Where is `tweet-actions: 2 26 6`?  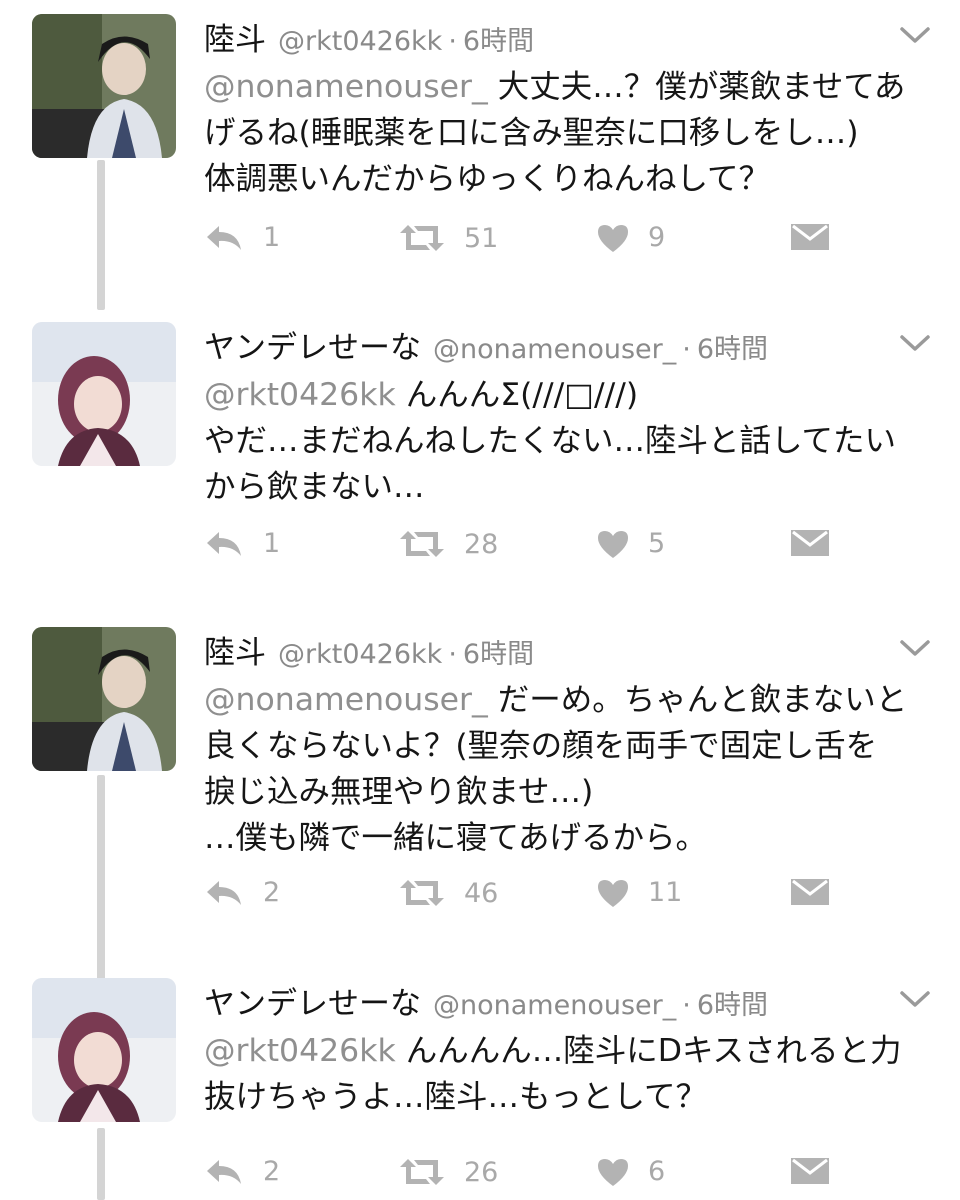
tweet-actions: 2 26 6 is located at coordinates (480, 1176).